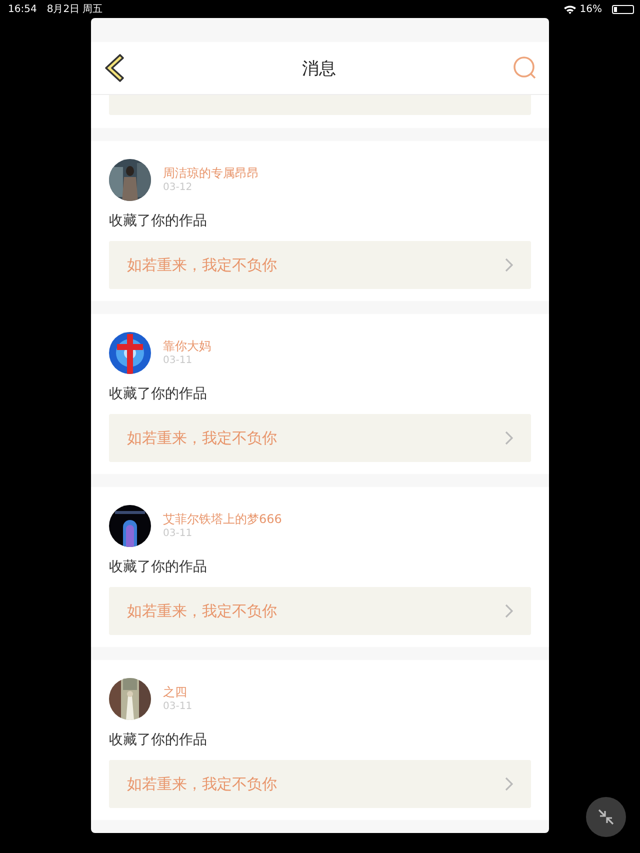 This screenshot has width=640, height=853. I want to click on status-time: 16:54, so click(22, 9).